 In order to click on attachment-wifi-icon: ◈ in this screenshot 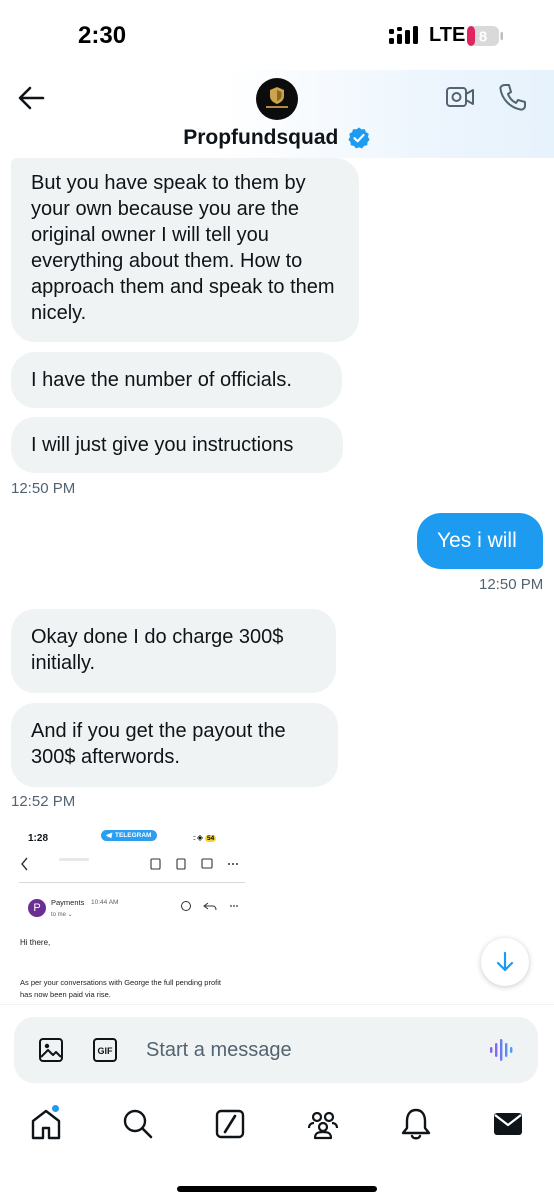, I will do `click(199, 837)`.